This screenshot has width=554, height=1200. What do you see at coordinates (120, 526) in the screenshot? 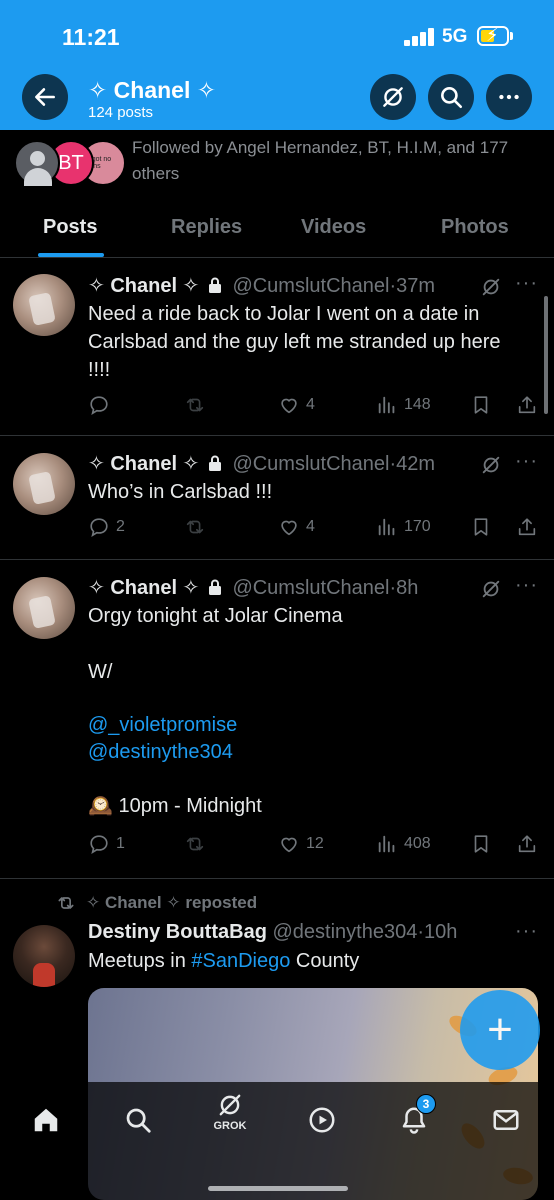
I see `reply-count: 2` at bounding box center [120, 526].